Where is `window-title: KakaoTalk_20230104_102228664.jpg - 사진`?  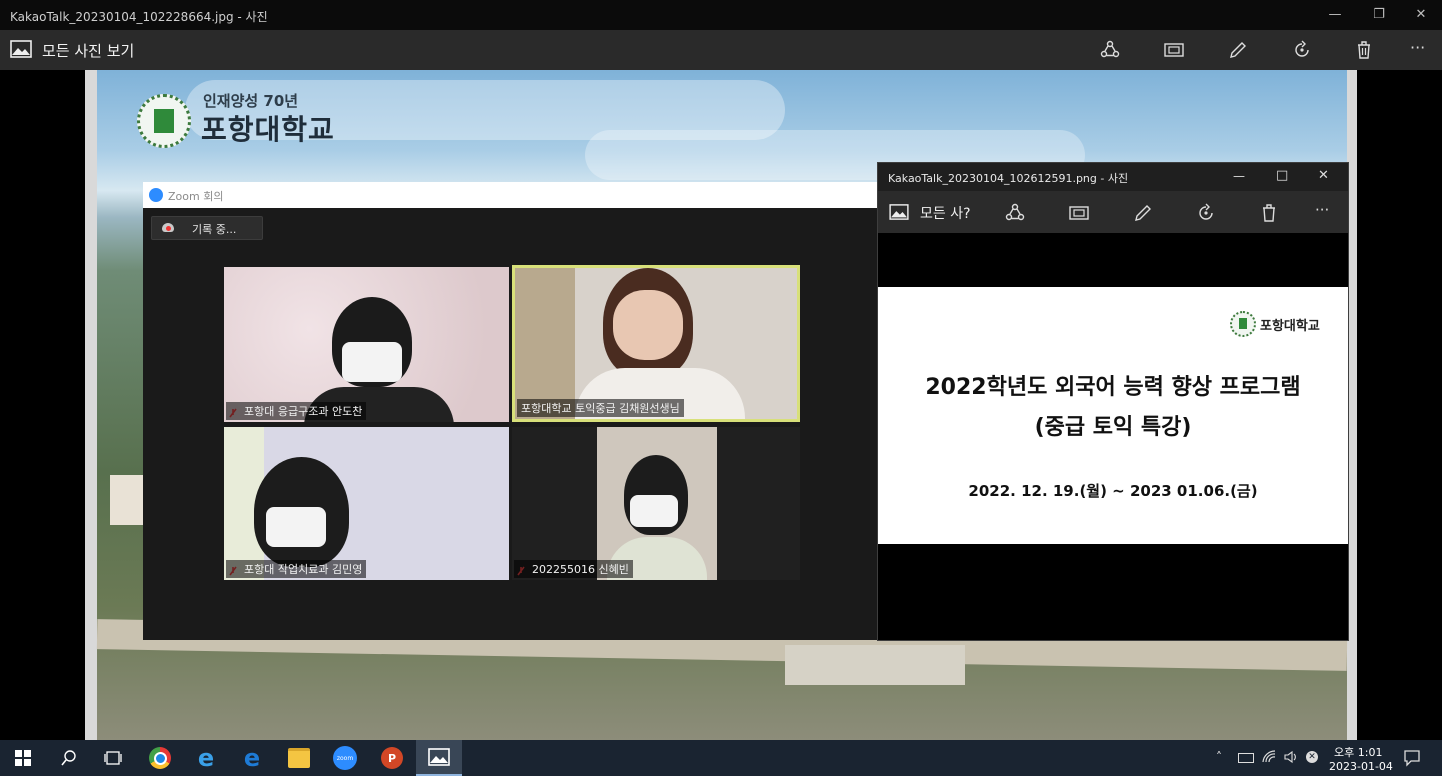
window-title: KakaoTalk_20230104_102228664.jpg - 사진 is located at coordinates (139, 17).